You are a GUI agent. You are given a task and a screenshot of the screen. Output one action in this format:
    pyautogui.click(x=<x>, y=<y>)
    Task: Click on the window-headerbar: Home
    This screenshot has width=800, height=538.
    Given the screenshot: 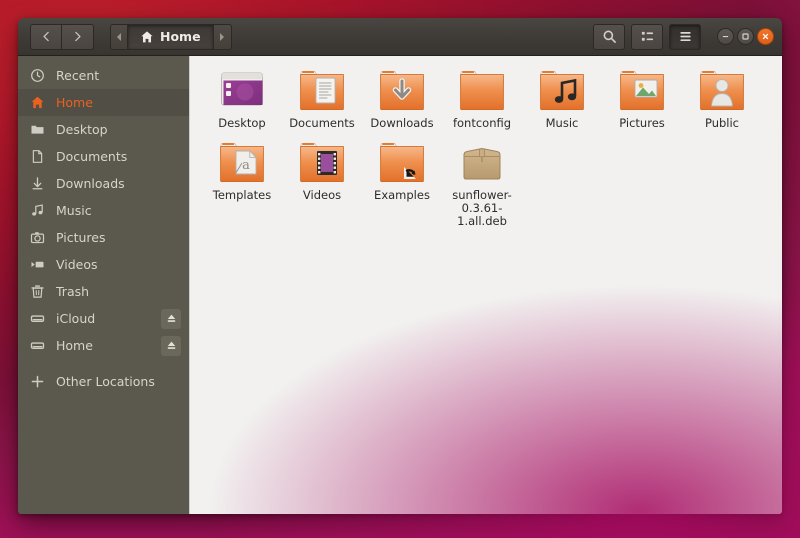 What is the action you would take?
    pyautogui.click(x=400, y=37)
    